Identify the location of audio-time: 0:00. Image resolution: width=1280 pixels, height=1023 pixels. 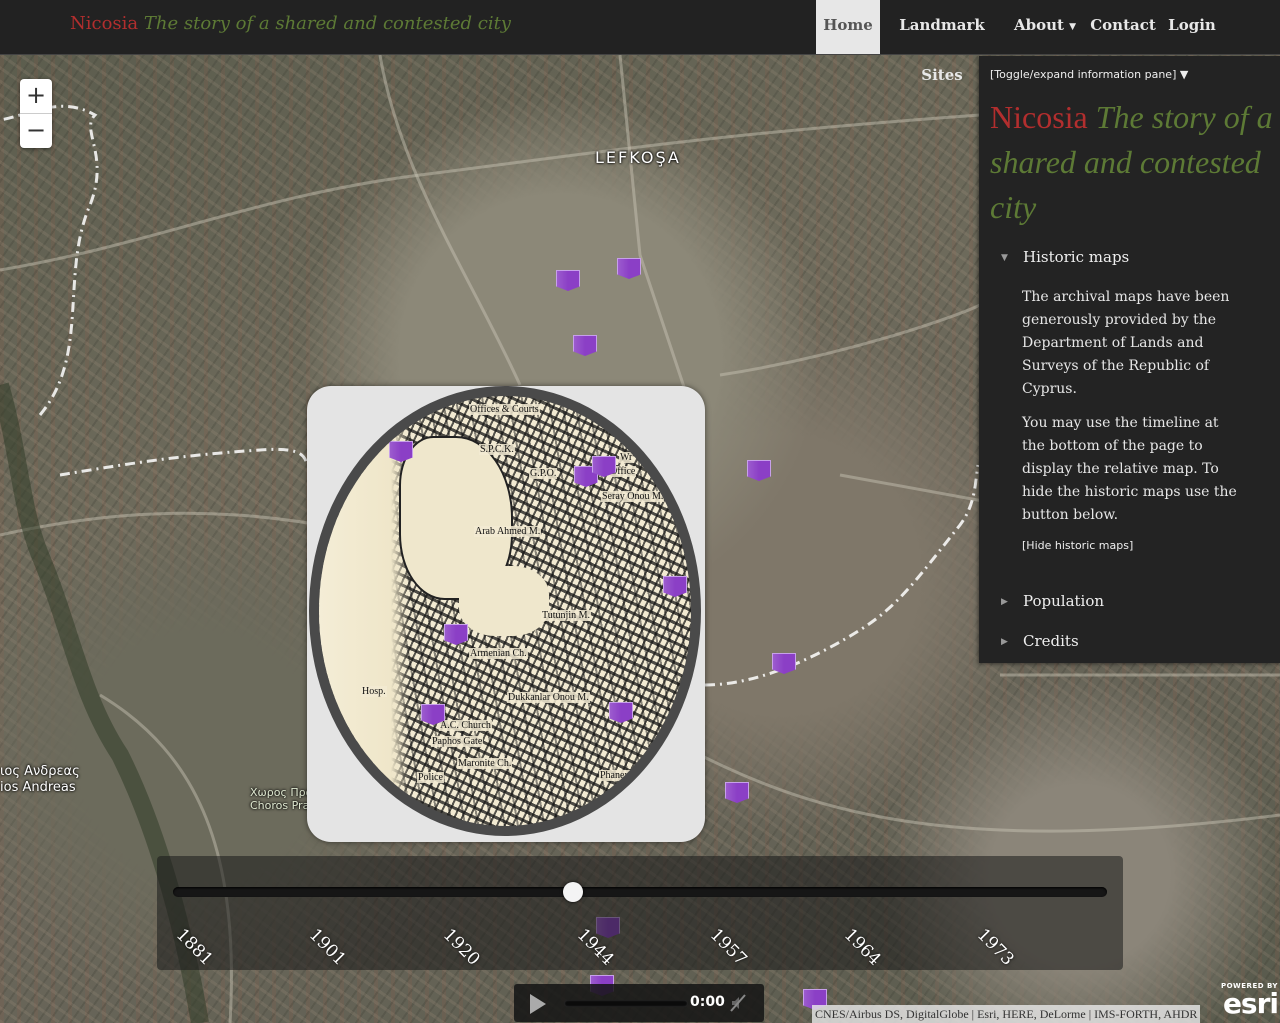
(707, 1002).